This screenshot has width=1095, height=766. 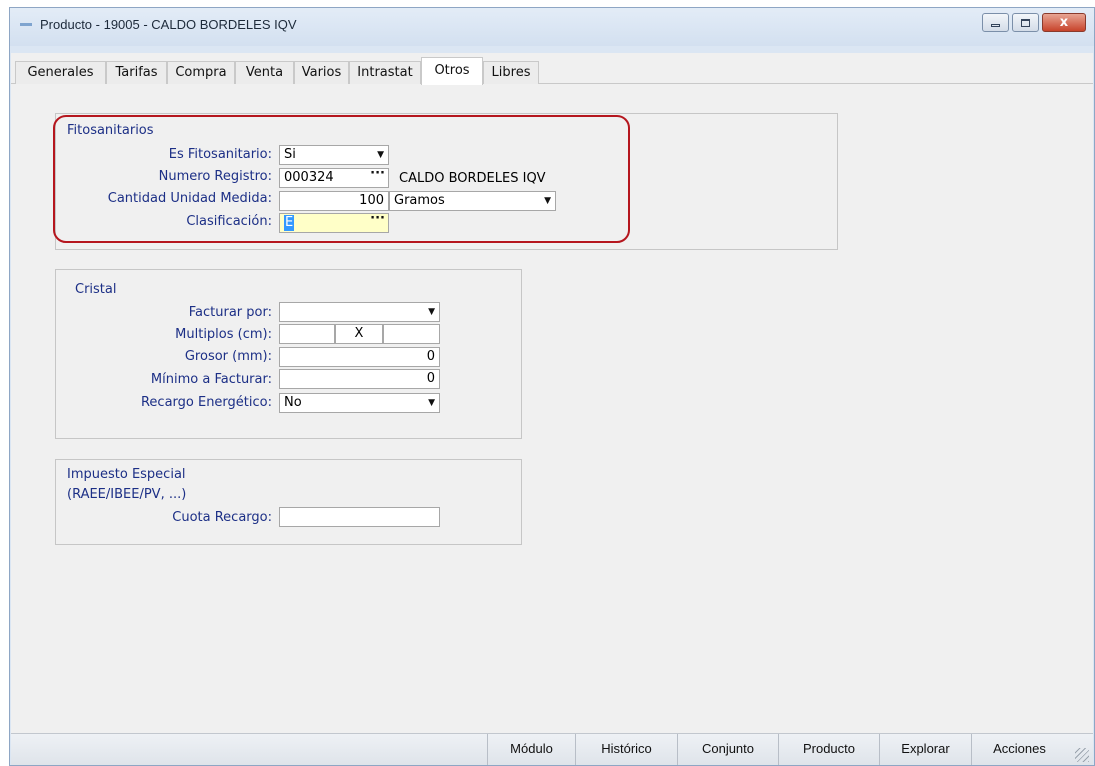 I want to click on multiplos-alto-input, so click(x=411, y=334).